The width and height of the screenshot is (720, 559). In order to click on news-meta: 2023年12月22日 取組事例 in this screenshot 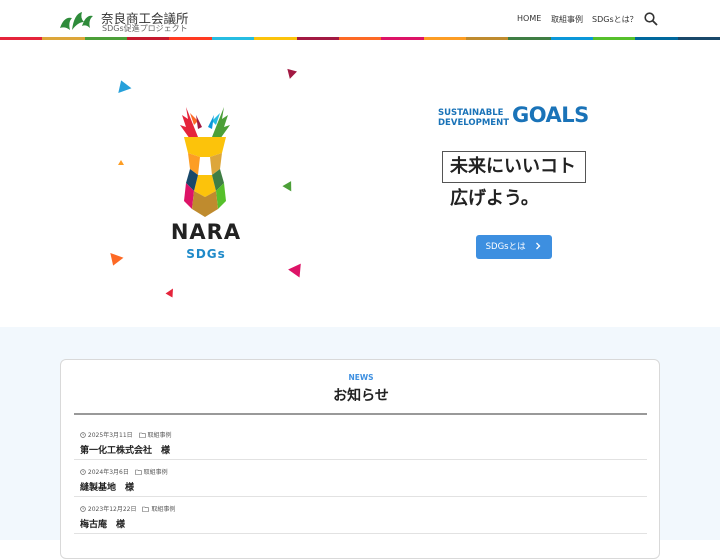, I will do `click(127, 508)`.